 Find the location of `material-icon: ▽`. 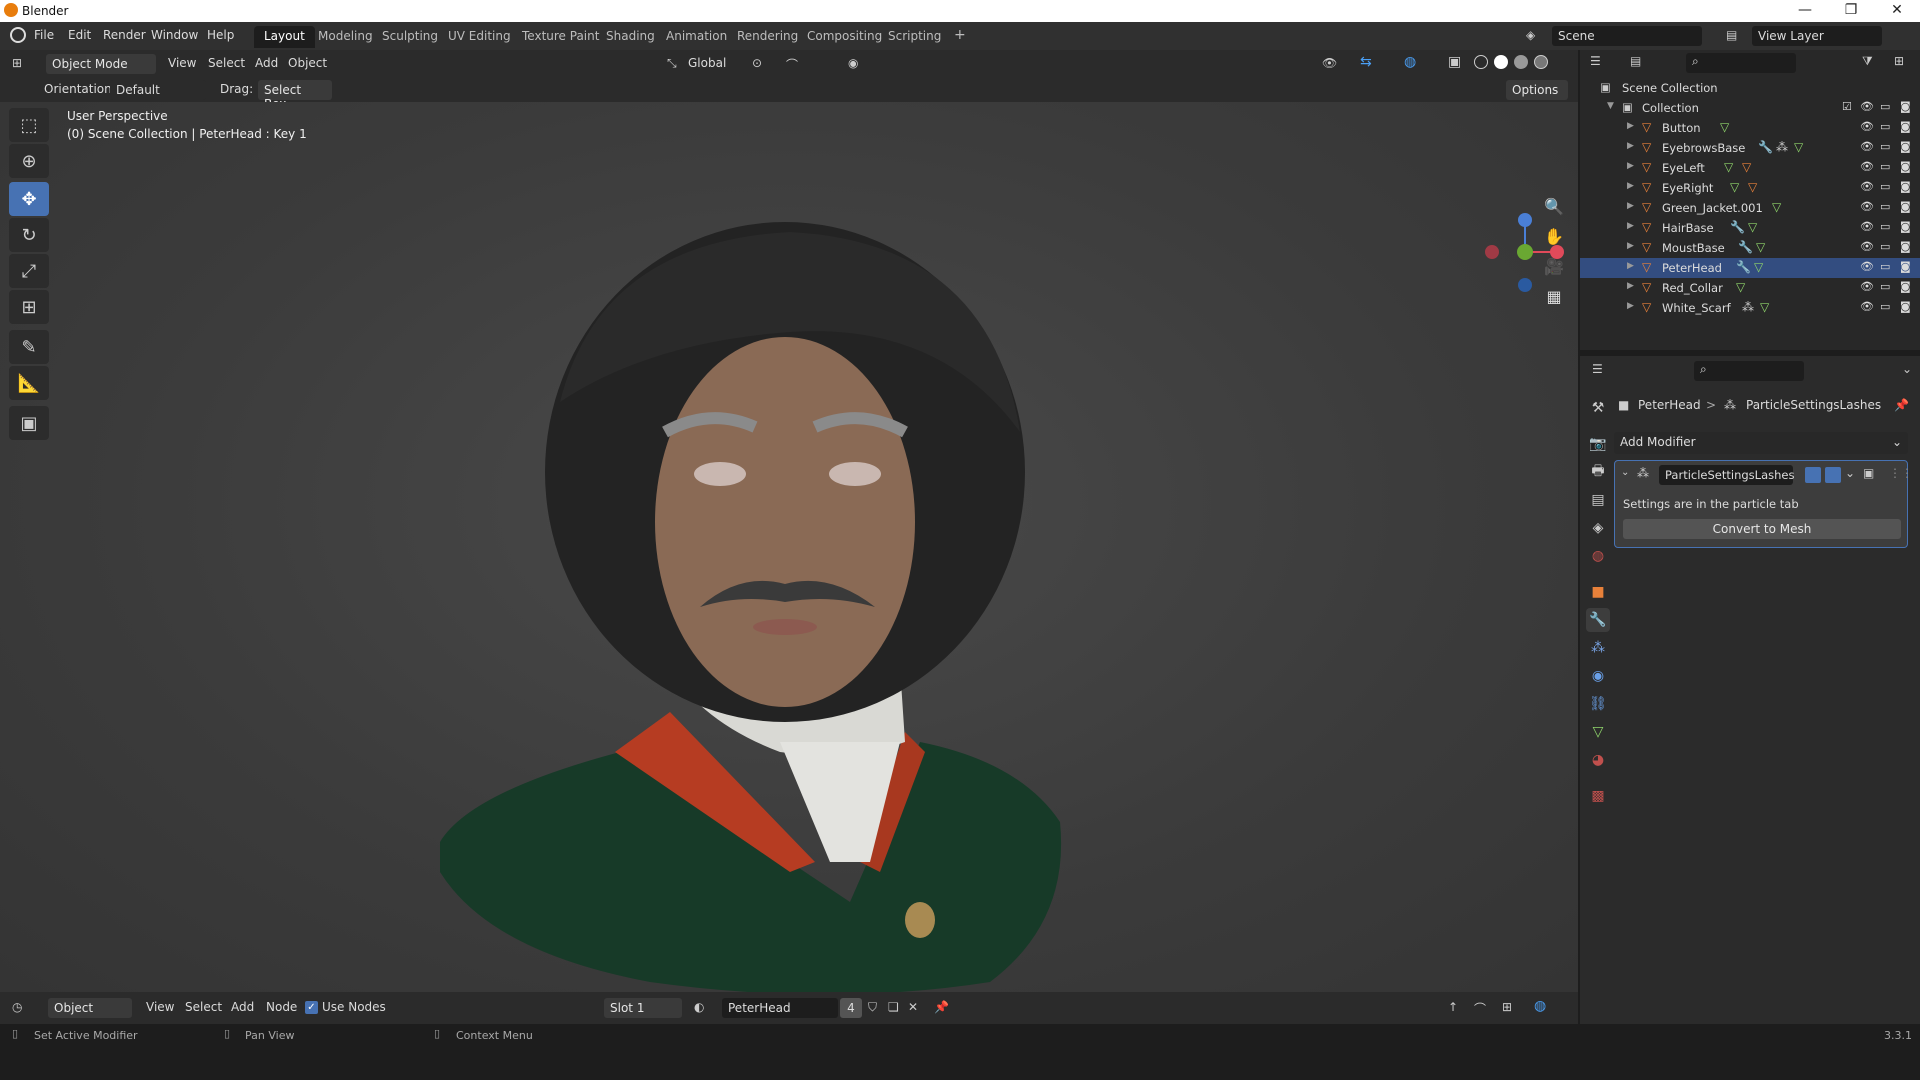

material-icon: ▽ is located at coordinates (1746, 167).